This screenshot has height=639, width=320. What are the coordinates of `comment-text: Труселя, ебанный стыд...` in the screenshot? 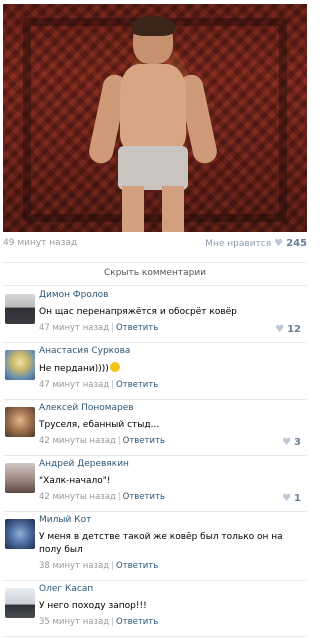 It's located at (99, 425).